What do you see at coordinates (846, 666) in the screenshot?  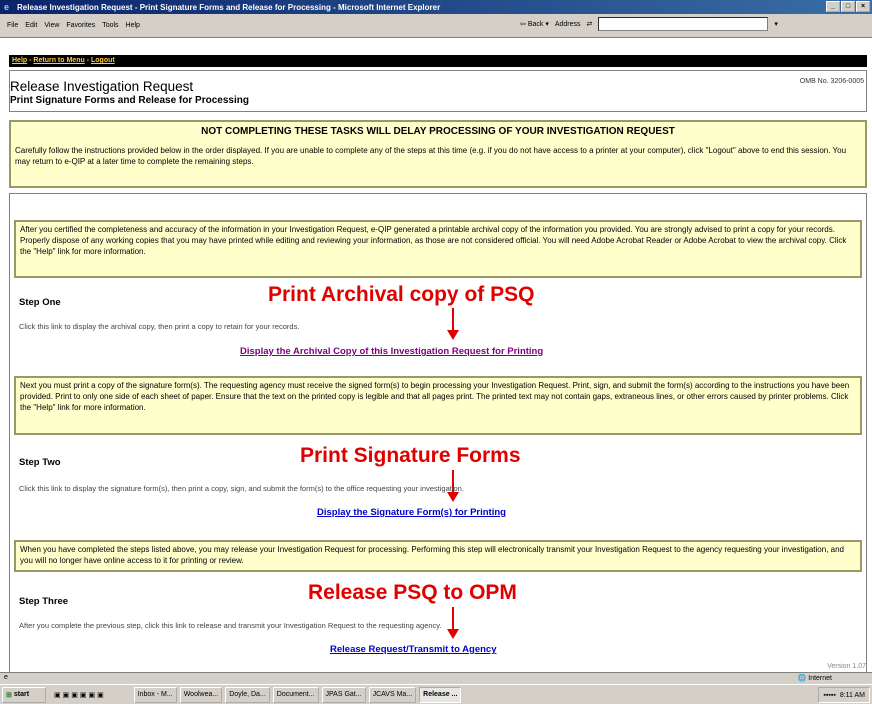 I see `version-label: Version 1.07` at bounding box center [846, 666].